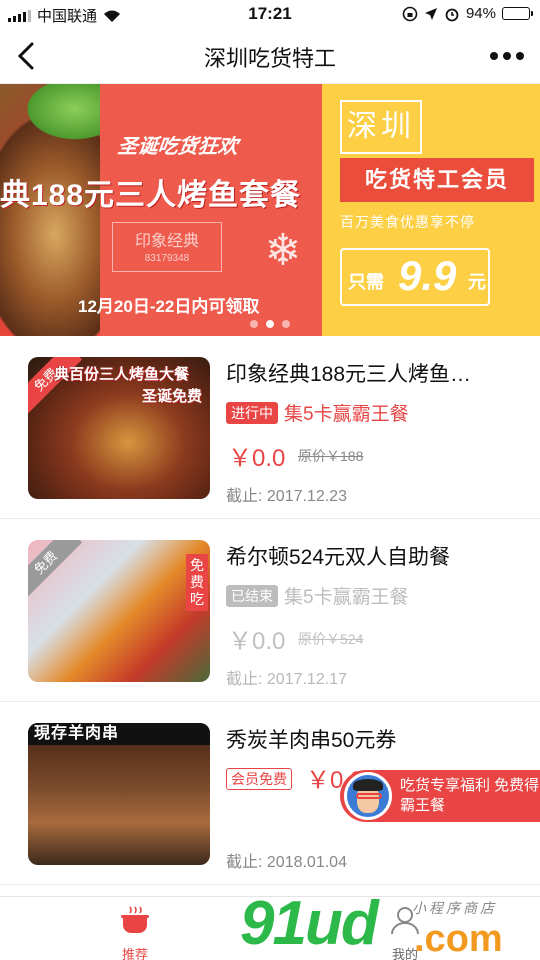 This screenshot has height=960, width=540. I want to click on snowflake-icon: ❄, so click(283, 250).